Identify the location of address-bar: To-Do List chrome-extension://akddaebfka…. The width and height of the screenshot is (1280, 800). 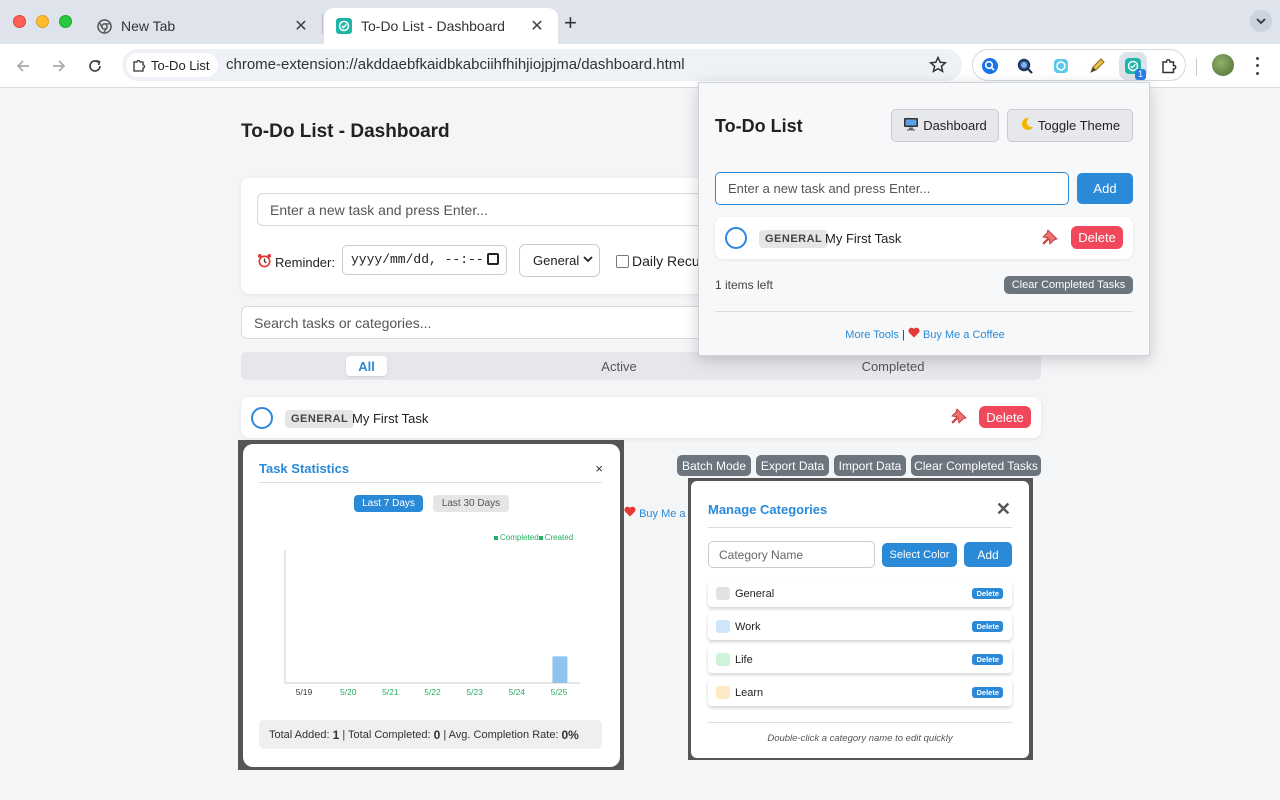
(542, 65).